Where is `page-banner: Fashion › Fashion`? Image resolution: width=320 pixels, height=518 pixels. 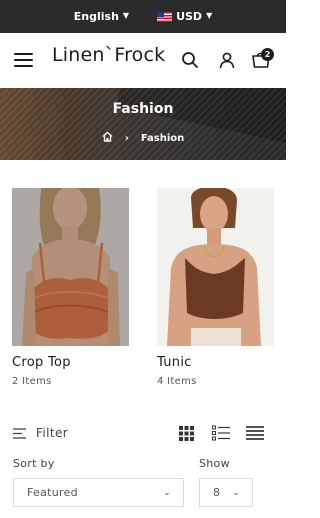 page-banner: Fashion › Fashion is located at coordinates (143, 124).